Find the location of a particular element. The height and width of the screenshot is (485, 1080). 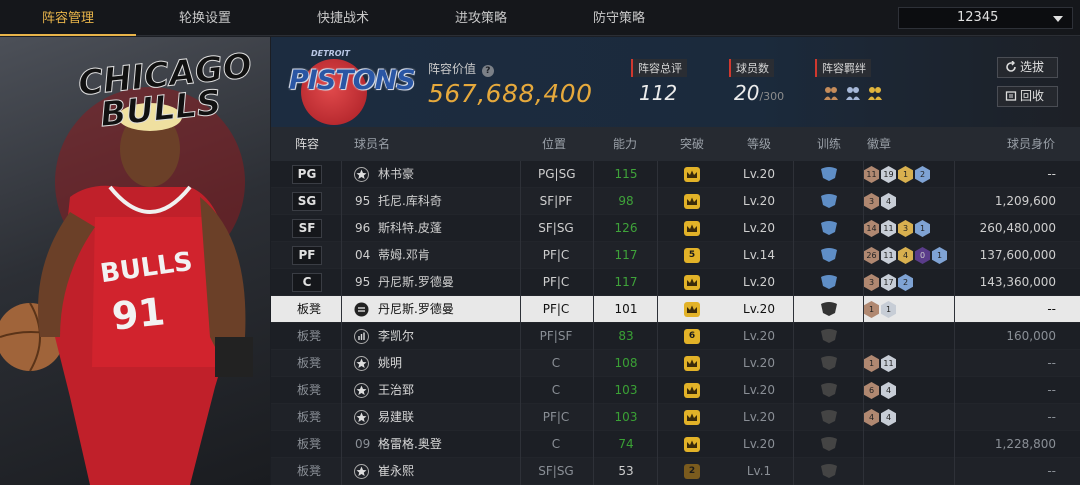

player-name: 斯科特.皮蓬 is located at coordinates (410, 228).